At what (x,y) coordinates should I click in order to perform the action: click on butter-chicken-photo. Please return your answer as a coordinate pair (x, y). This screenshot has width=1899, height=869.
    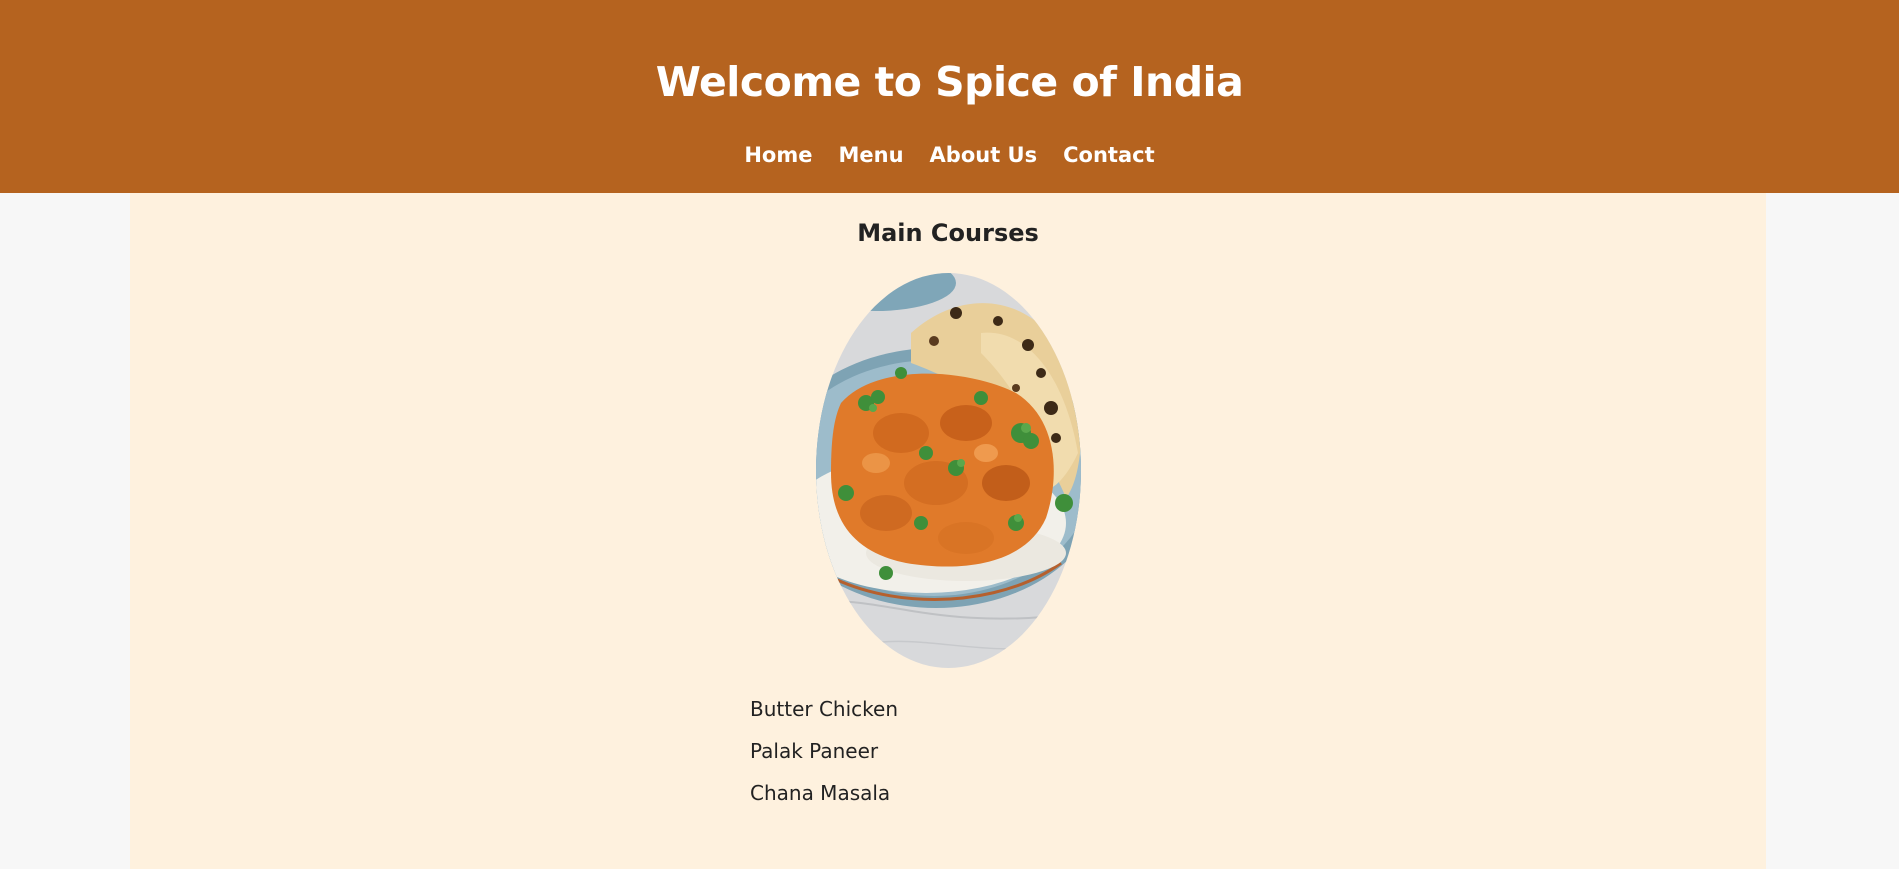
    Looking at the image, I should click on (948, 470).